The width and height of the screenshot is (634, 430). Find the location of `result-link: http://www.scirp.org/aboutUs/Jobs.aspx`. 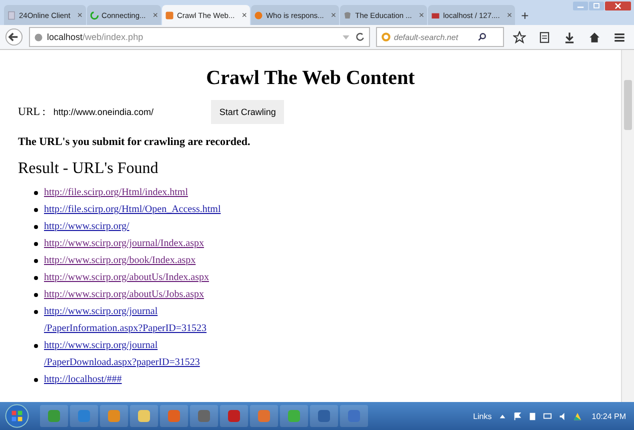

result-link: http://www.scirp.org/aboutUs/Jobs.aspx is located at coordinates (124, 294).